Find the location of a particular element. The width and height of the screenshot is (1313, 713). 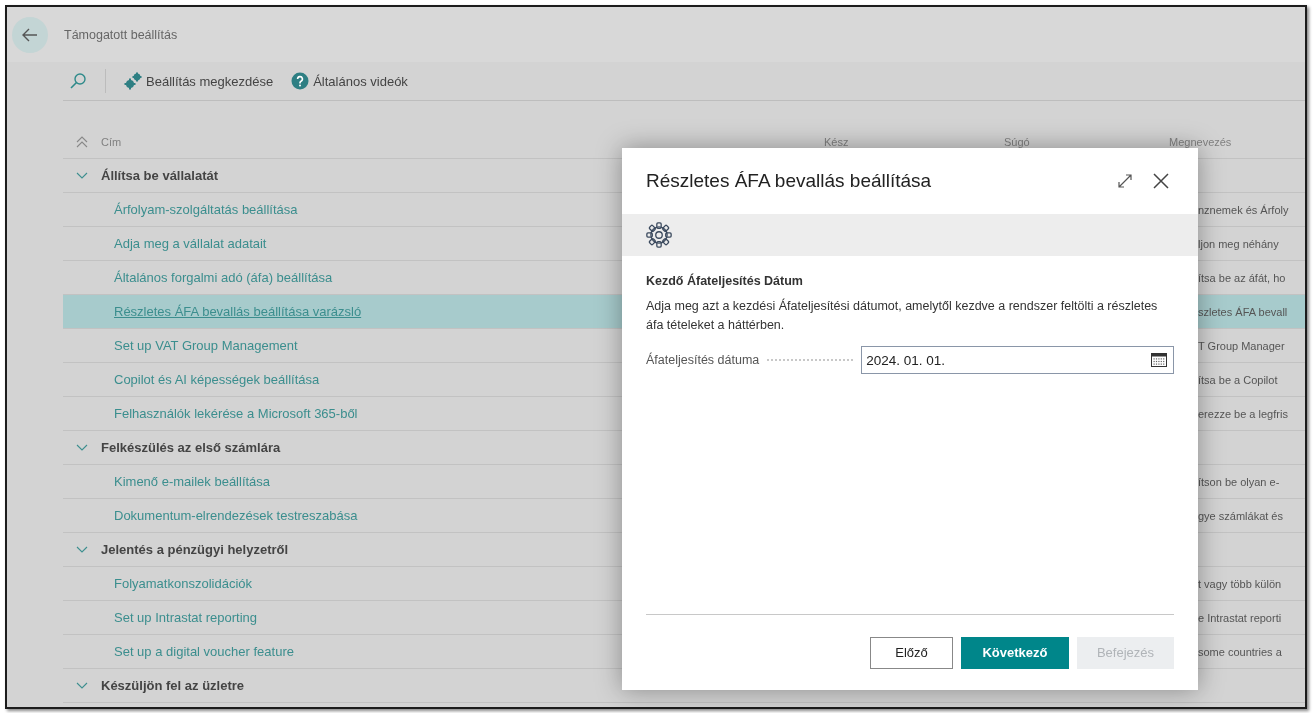

column-header: Kész is located at coordinates (836, 141).